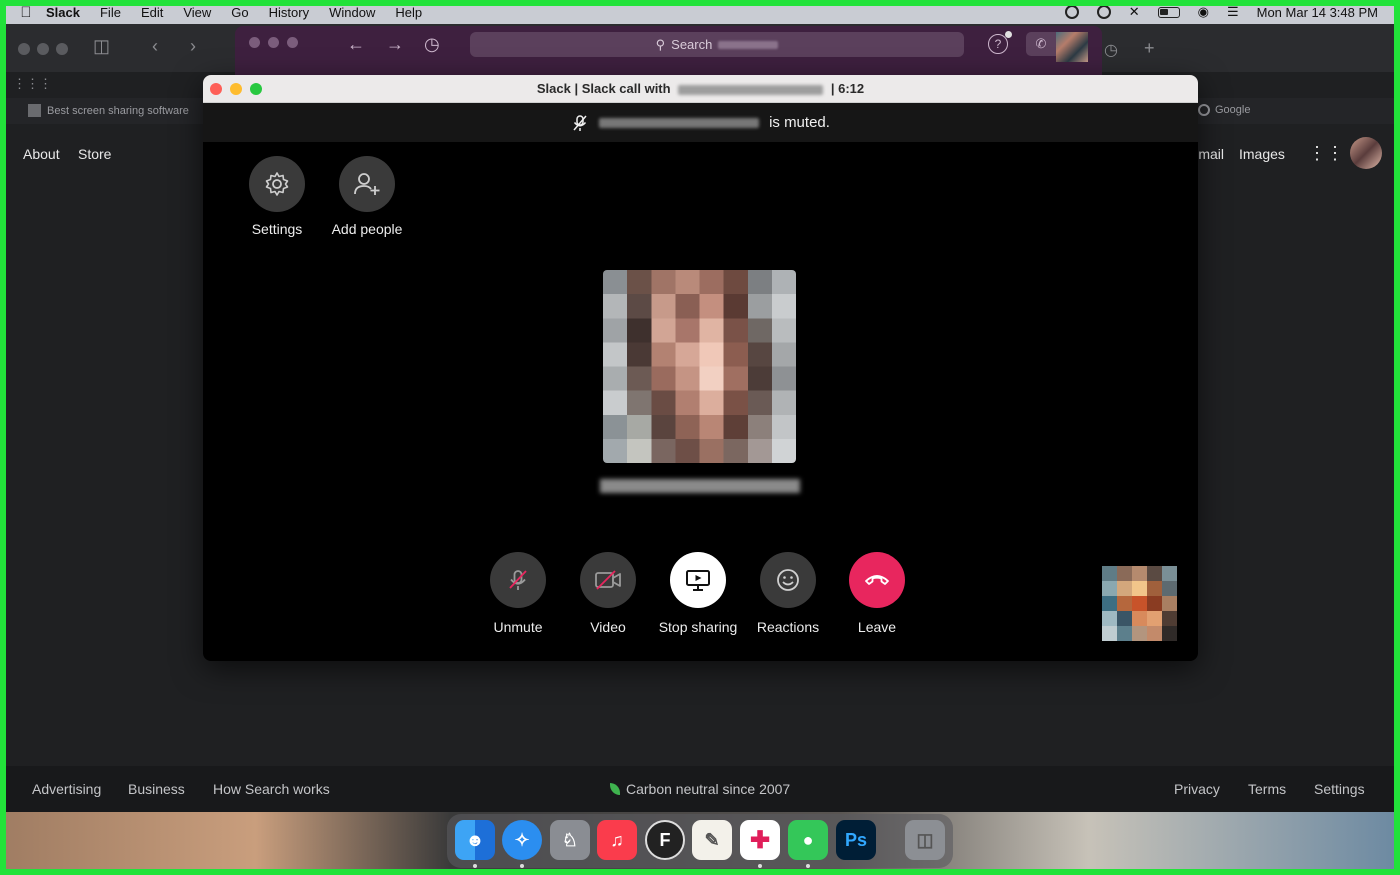  What do you see at coordinates (1149, 48) in the screenshot?
I see `new-tab-icon: +` at bounding box center [1149, 48].